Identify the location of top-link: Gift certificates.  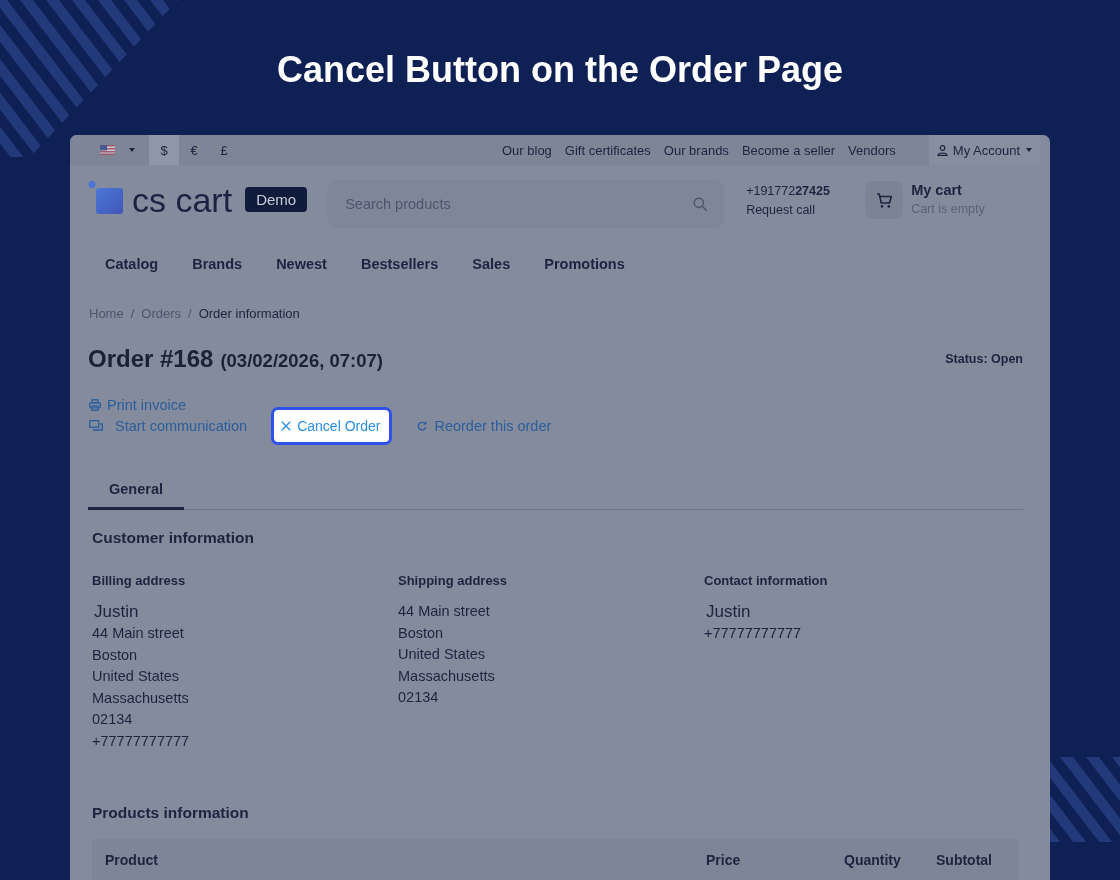
(607, 150).